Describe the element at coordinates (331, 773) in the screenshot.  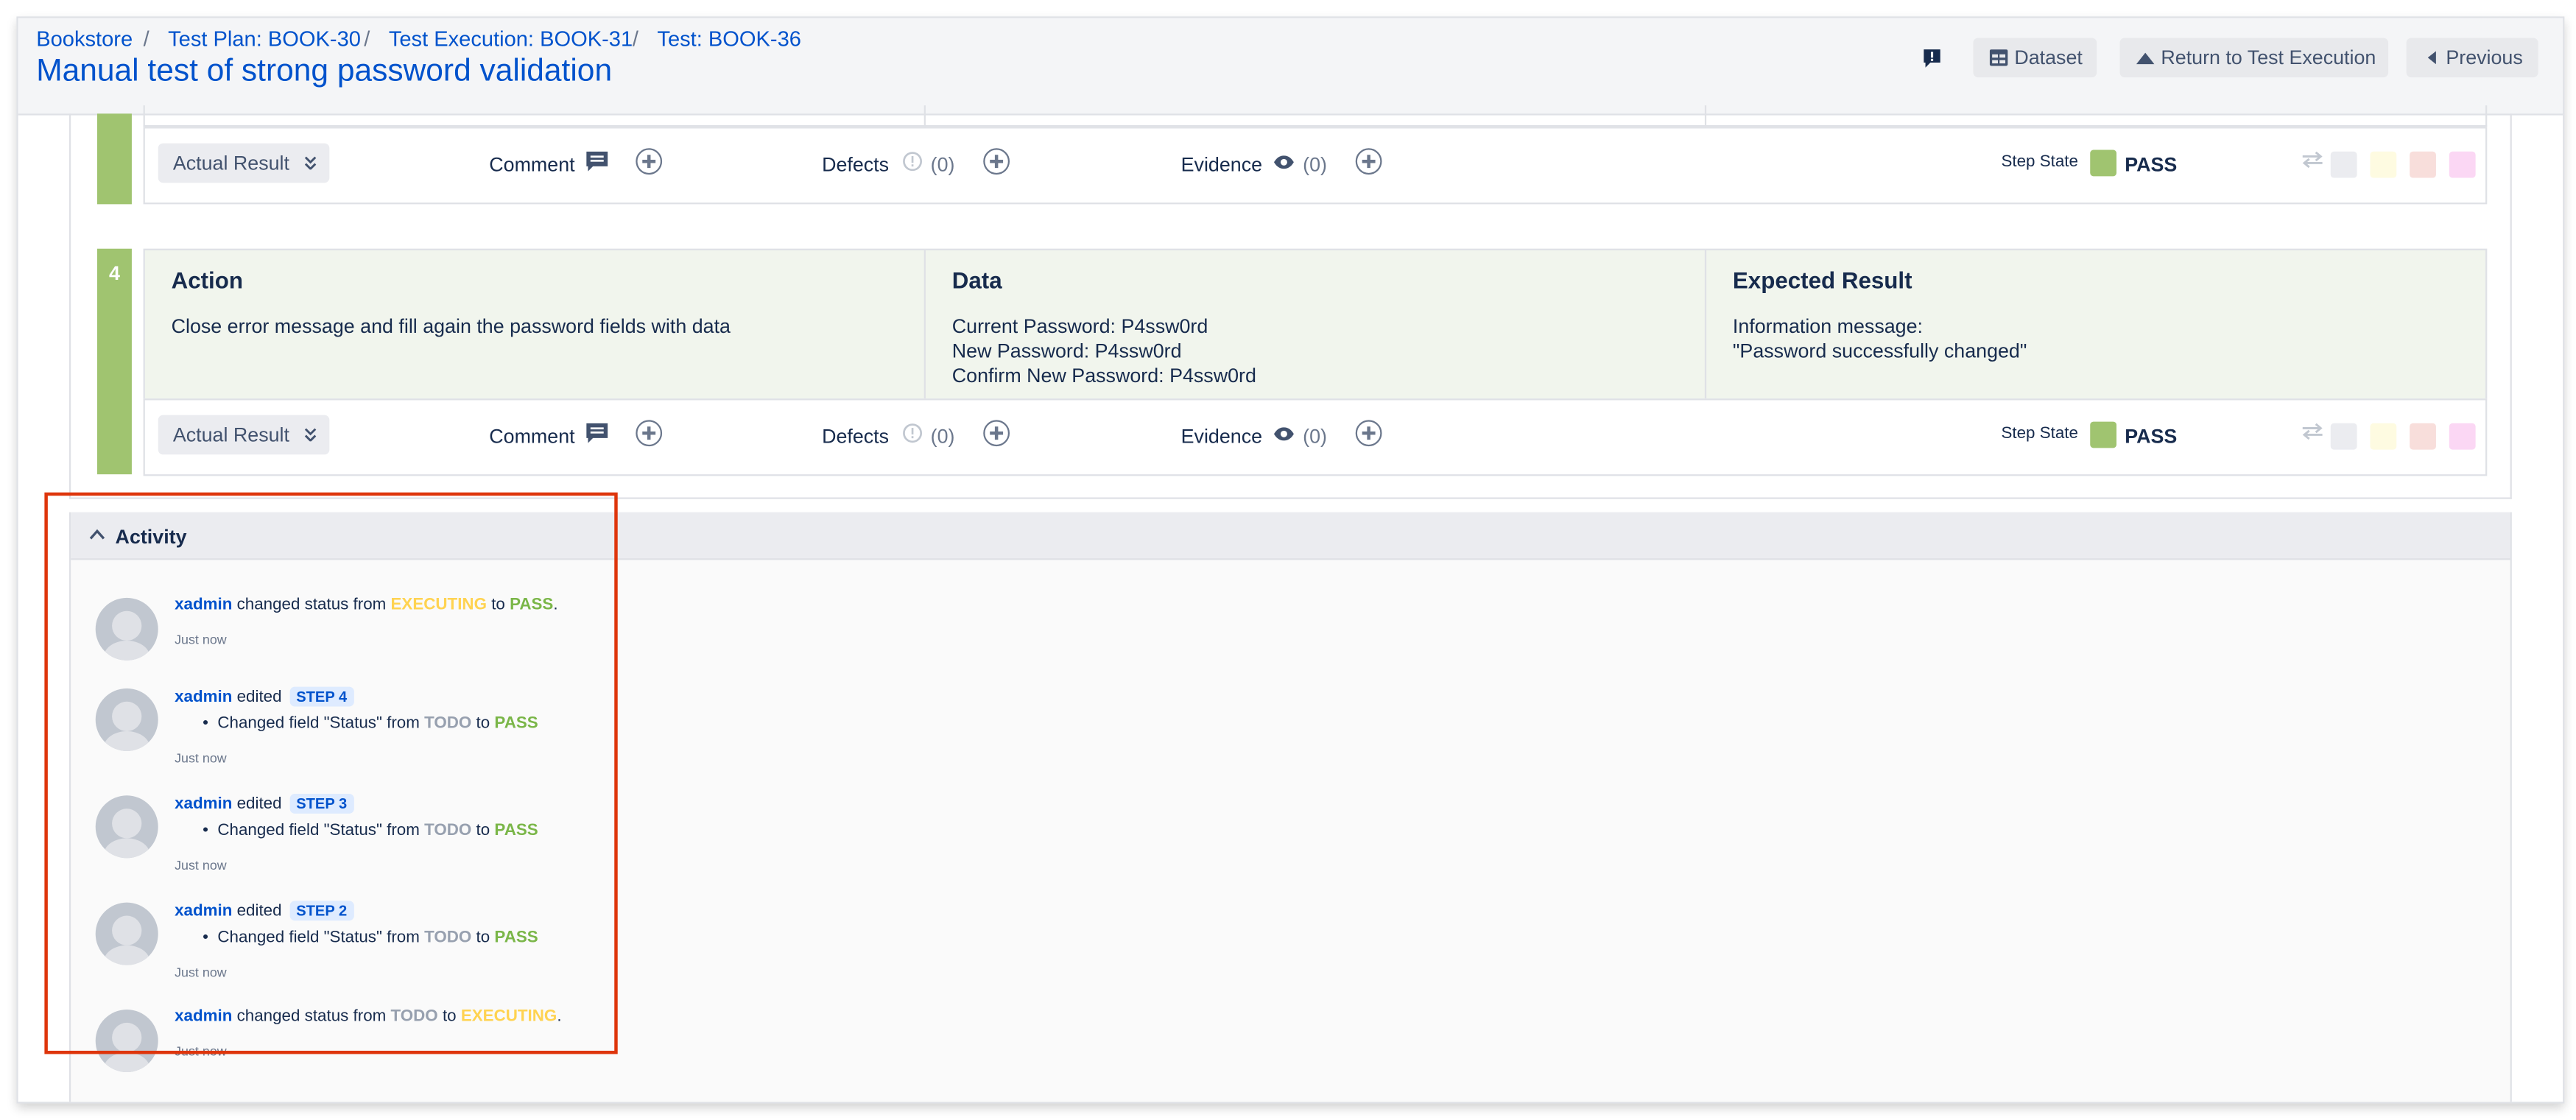
I see `highlight-box` at that location.